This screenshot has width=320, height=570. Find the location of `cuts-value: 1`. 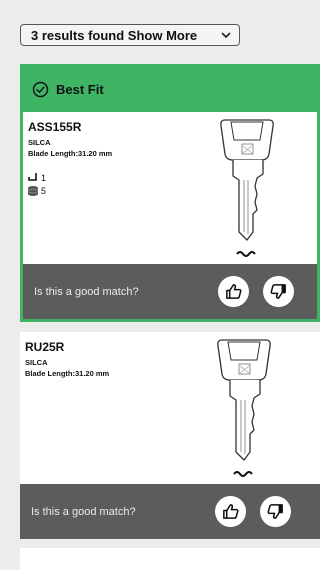

cuts-value: 1 is located at coordinates (44, 178).